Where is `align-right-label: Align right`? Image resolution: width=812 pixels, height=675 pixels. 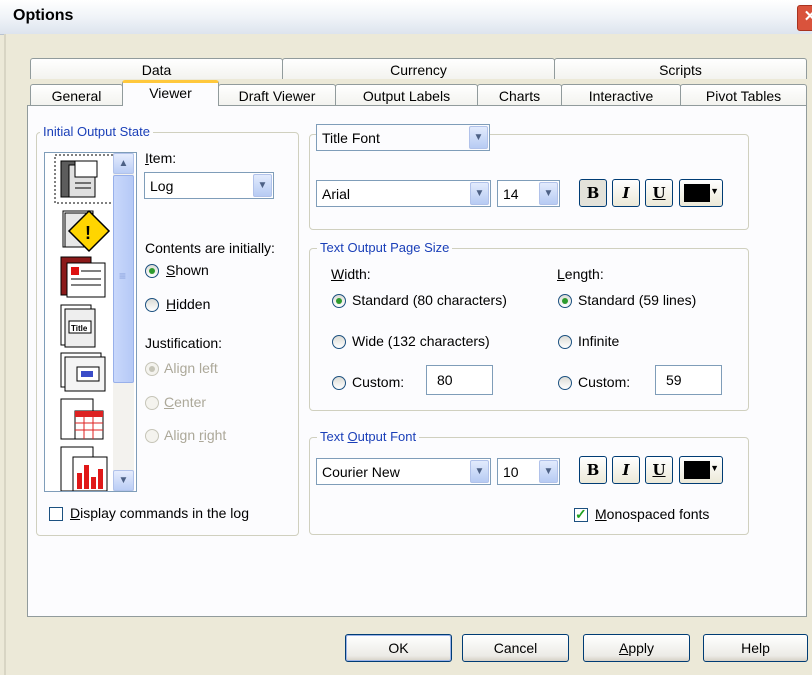 align-right-label: Align right is located at coordinates (195, 435).